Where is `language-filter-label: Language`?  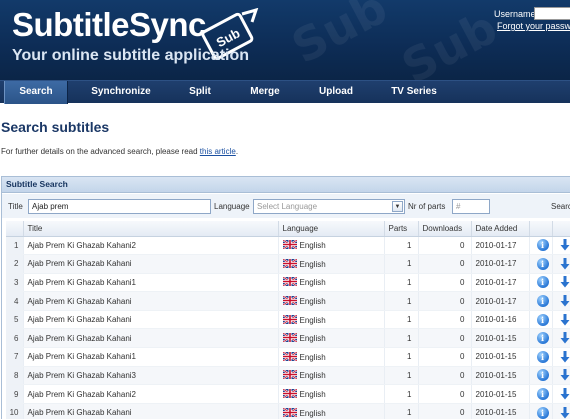 language-filter-label: Language is located at coordinates (232, 206).